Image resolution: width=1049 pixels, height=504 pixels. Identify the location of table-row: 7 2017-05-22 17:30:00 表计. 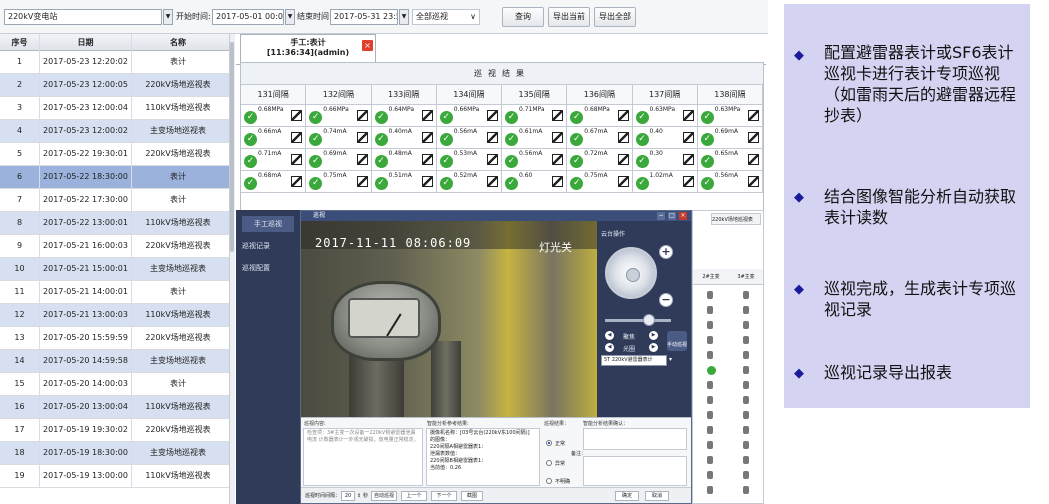
(115, 200).